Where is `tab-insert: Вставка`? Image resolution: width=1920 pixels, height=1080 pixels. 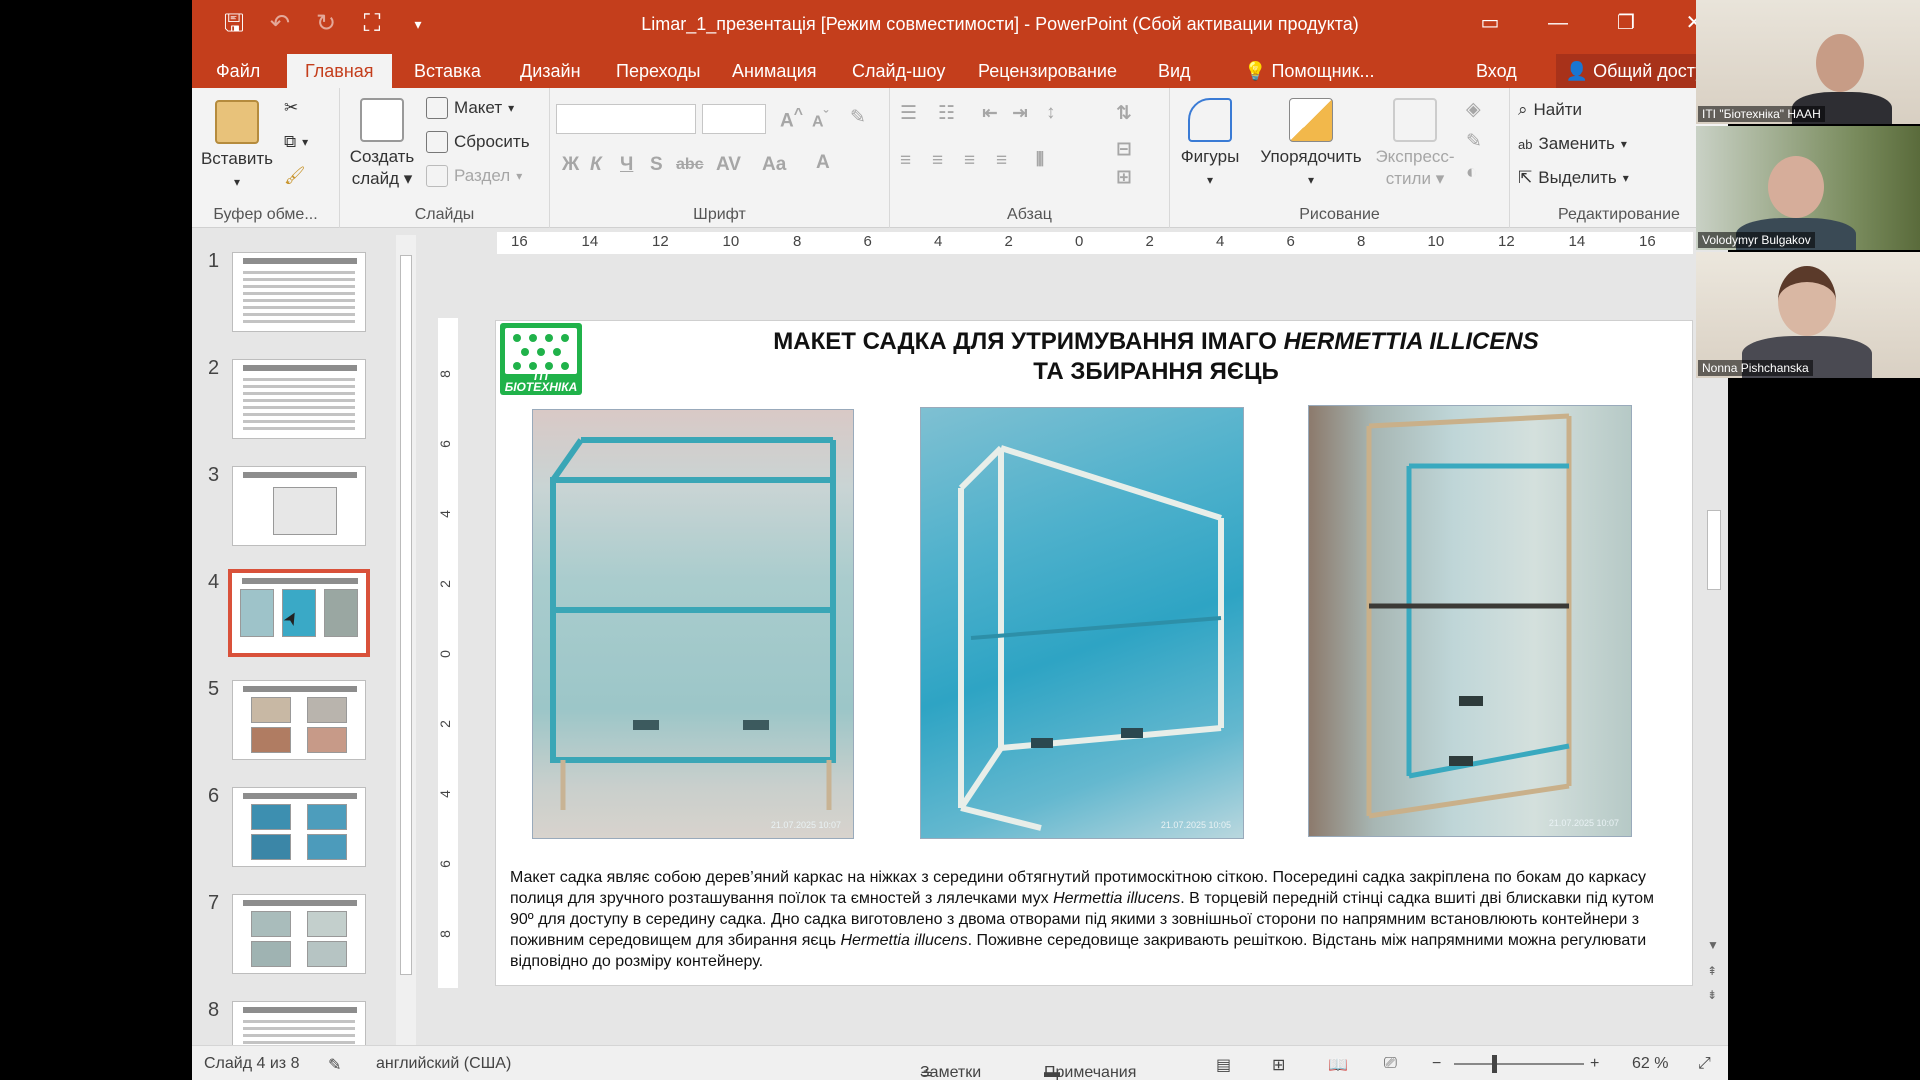 tab-insert: Вставка is located at coordinates (447, 71).